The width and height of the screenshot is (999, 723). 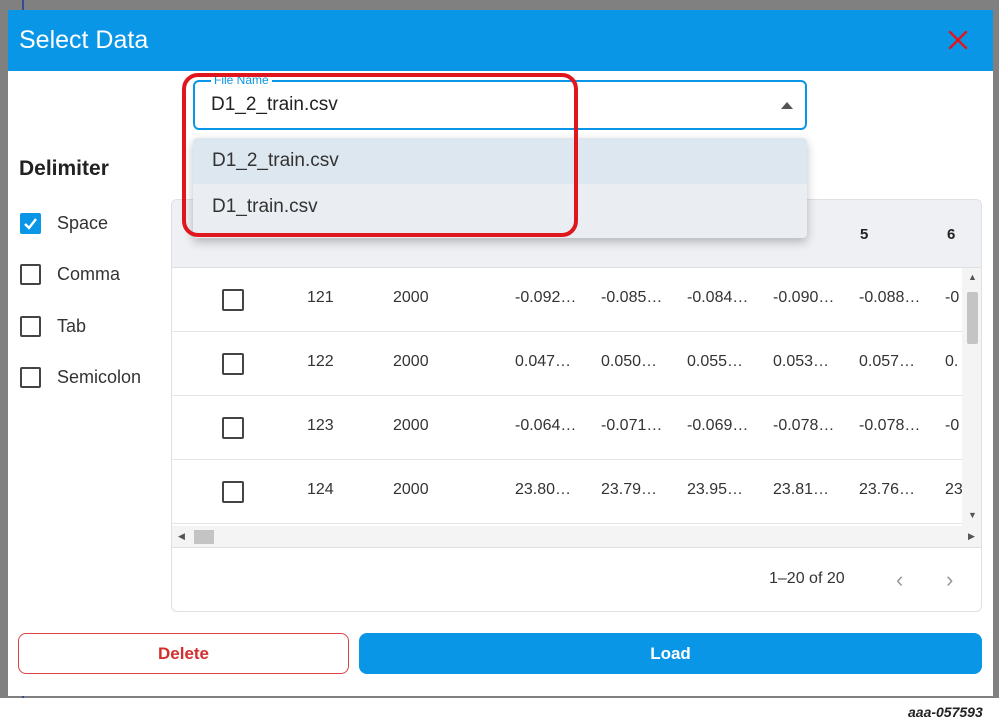 What do you see at coordinates (972, 277) in the screenshot?
I see `scroll-up-icon: ▲` at bounding box center [972, 277].